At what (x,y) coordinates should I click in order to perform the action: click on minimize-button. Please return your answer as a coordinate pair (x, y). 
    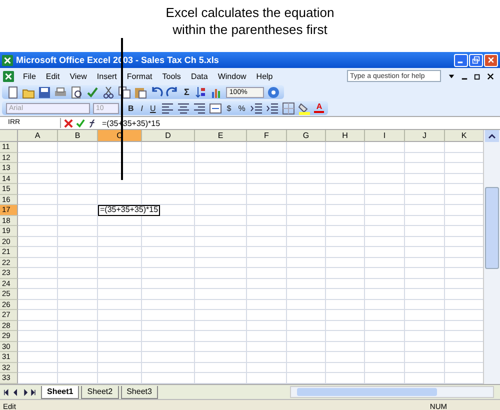
    Looking at the image, I should click on (461, 60).